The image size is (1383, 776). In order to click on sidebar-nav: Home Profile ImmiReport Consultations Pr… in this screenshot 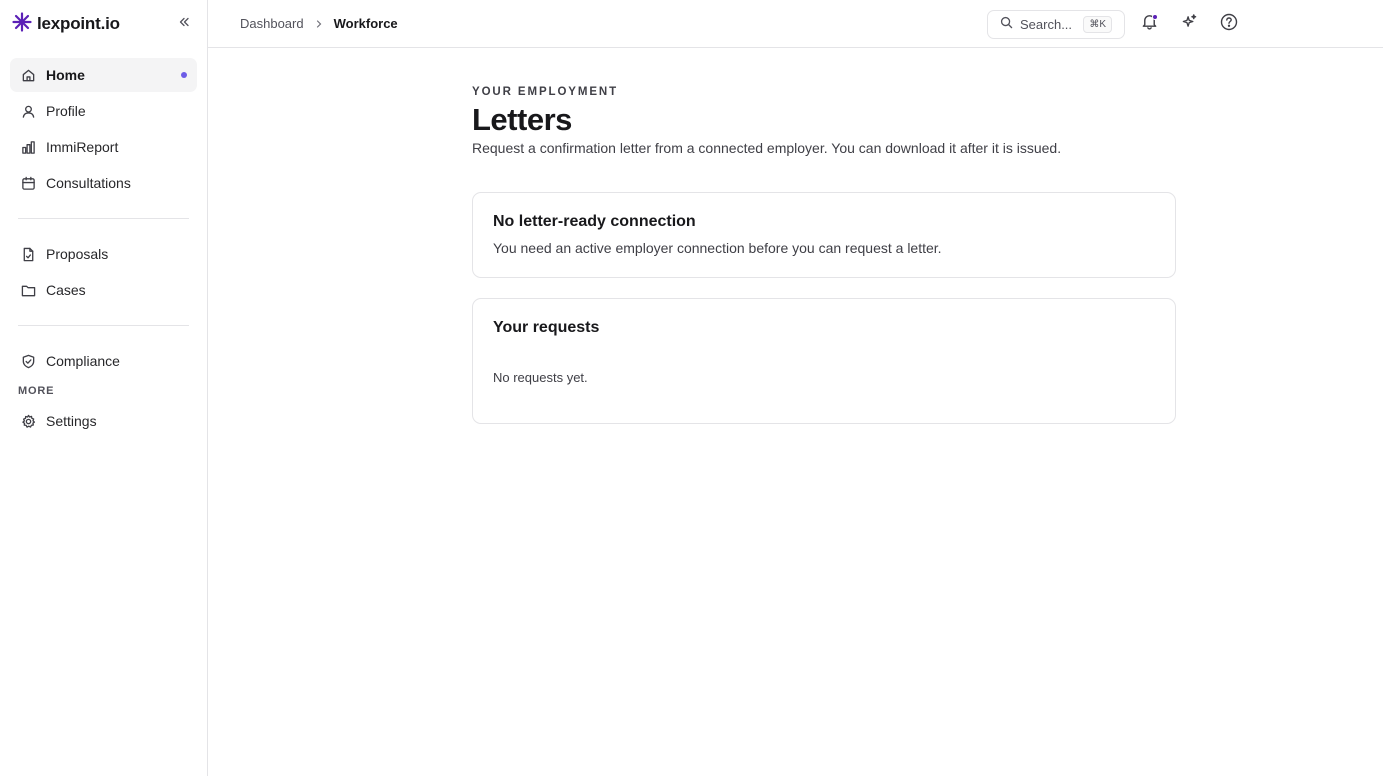, I will do `click(103, 249)`.